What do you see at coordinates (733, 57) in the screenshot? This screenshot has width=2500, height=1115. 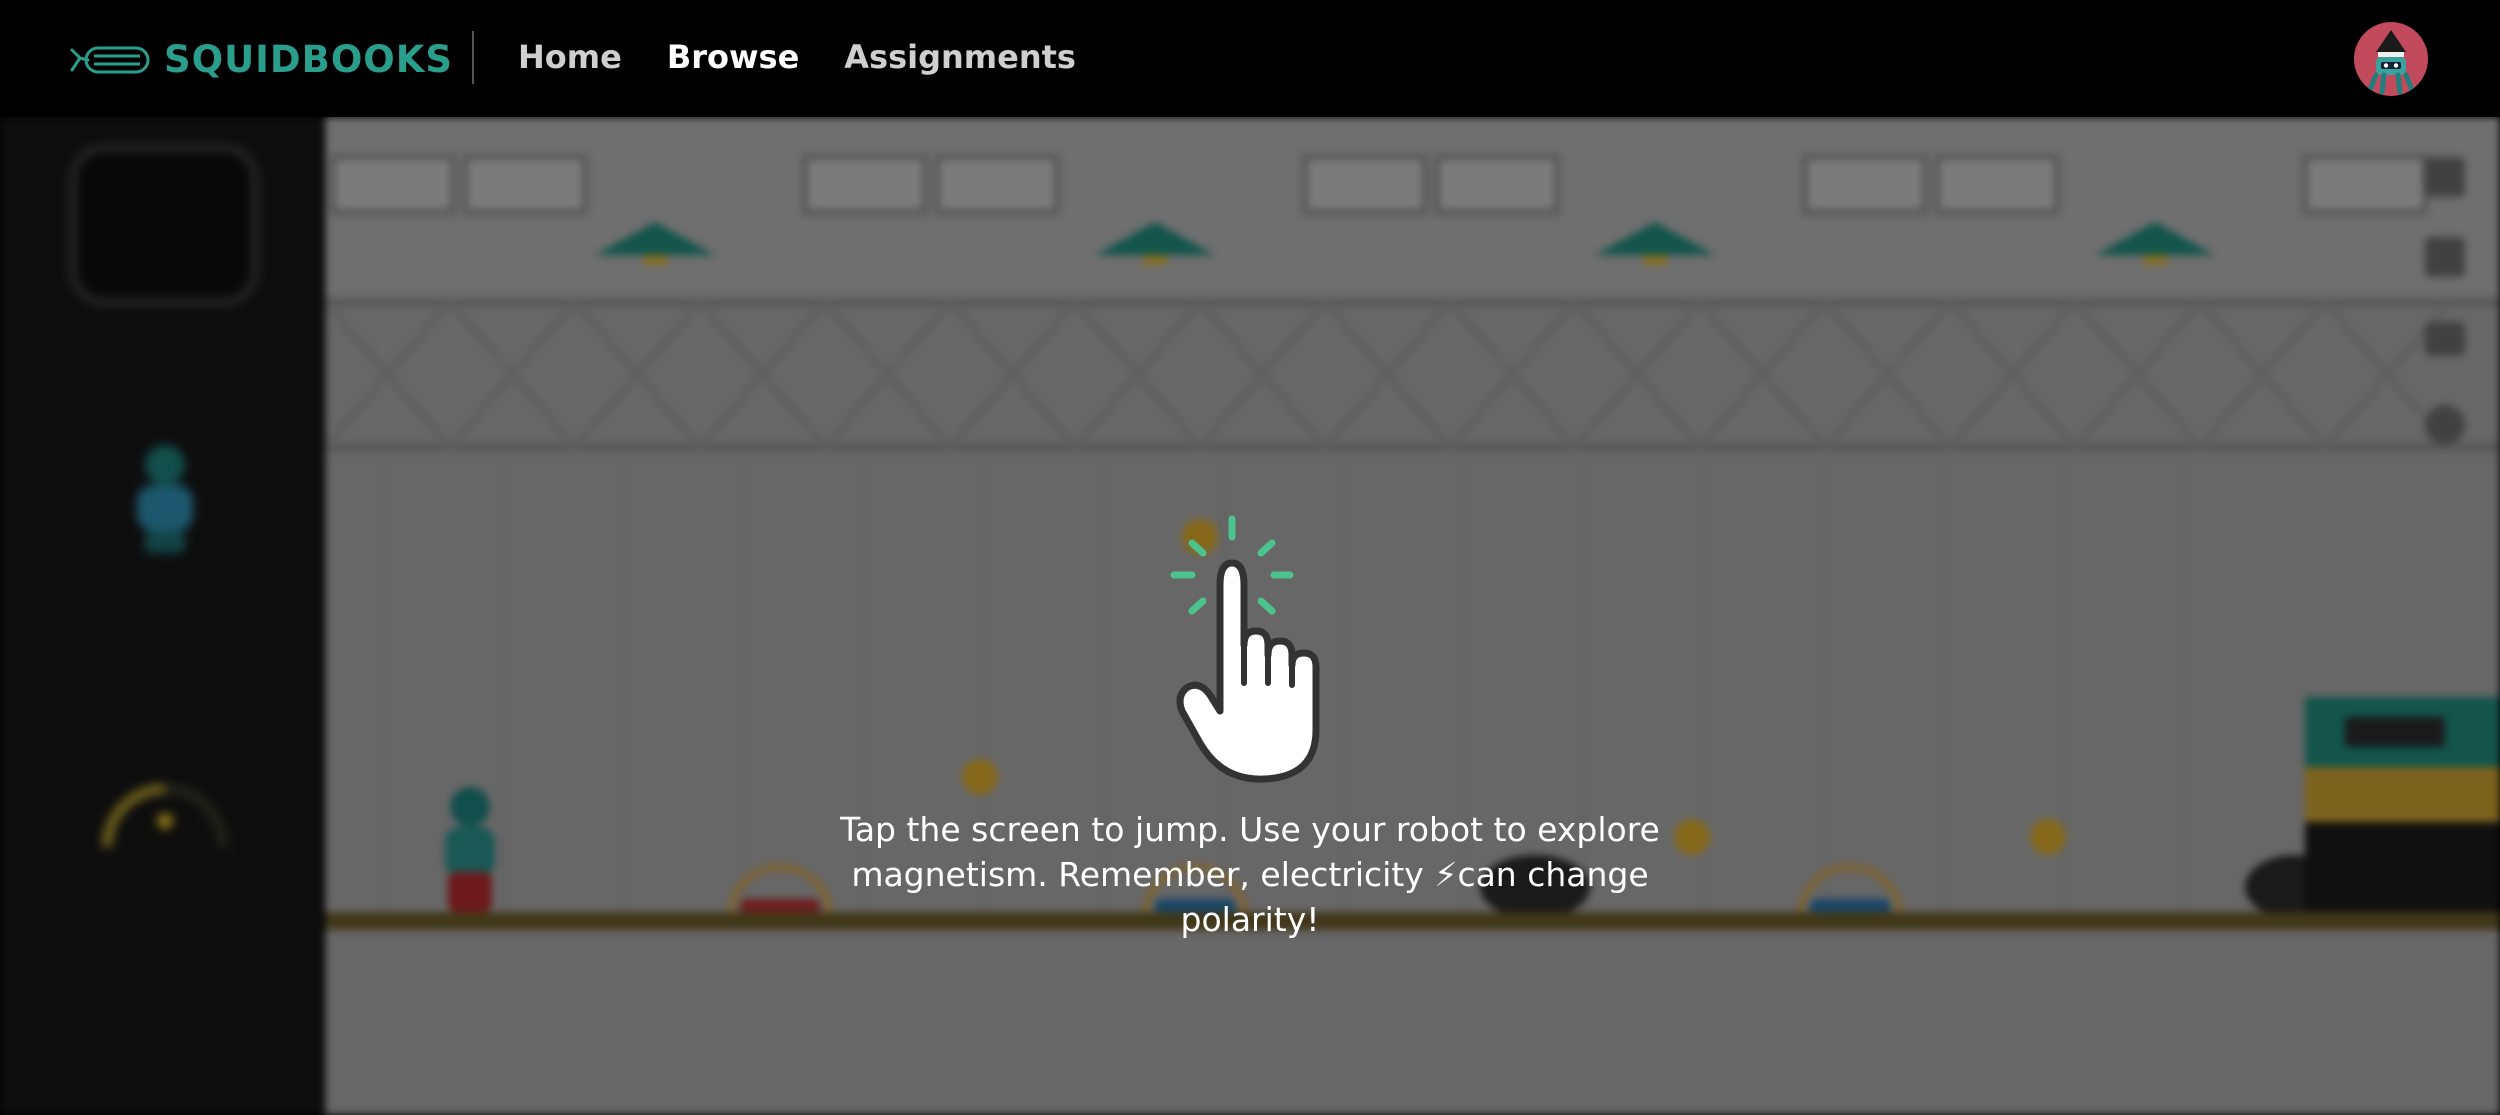 I see `nav-browse-link: Browse` at bounding box center [733, 57].